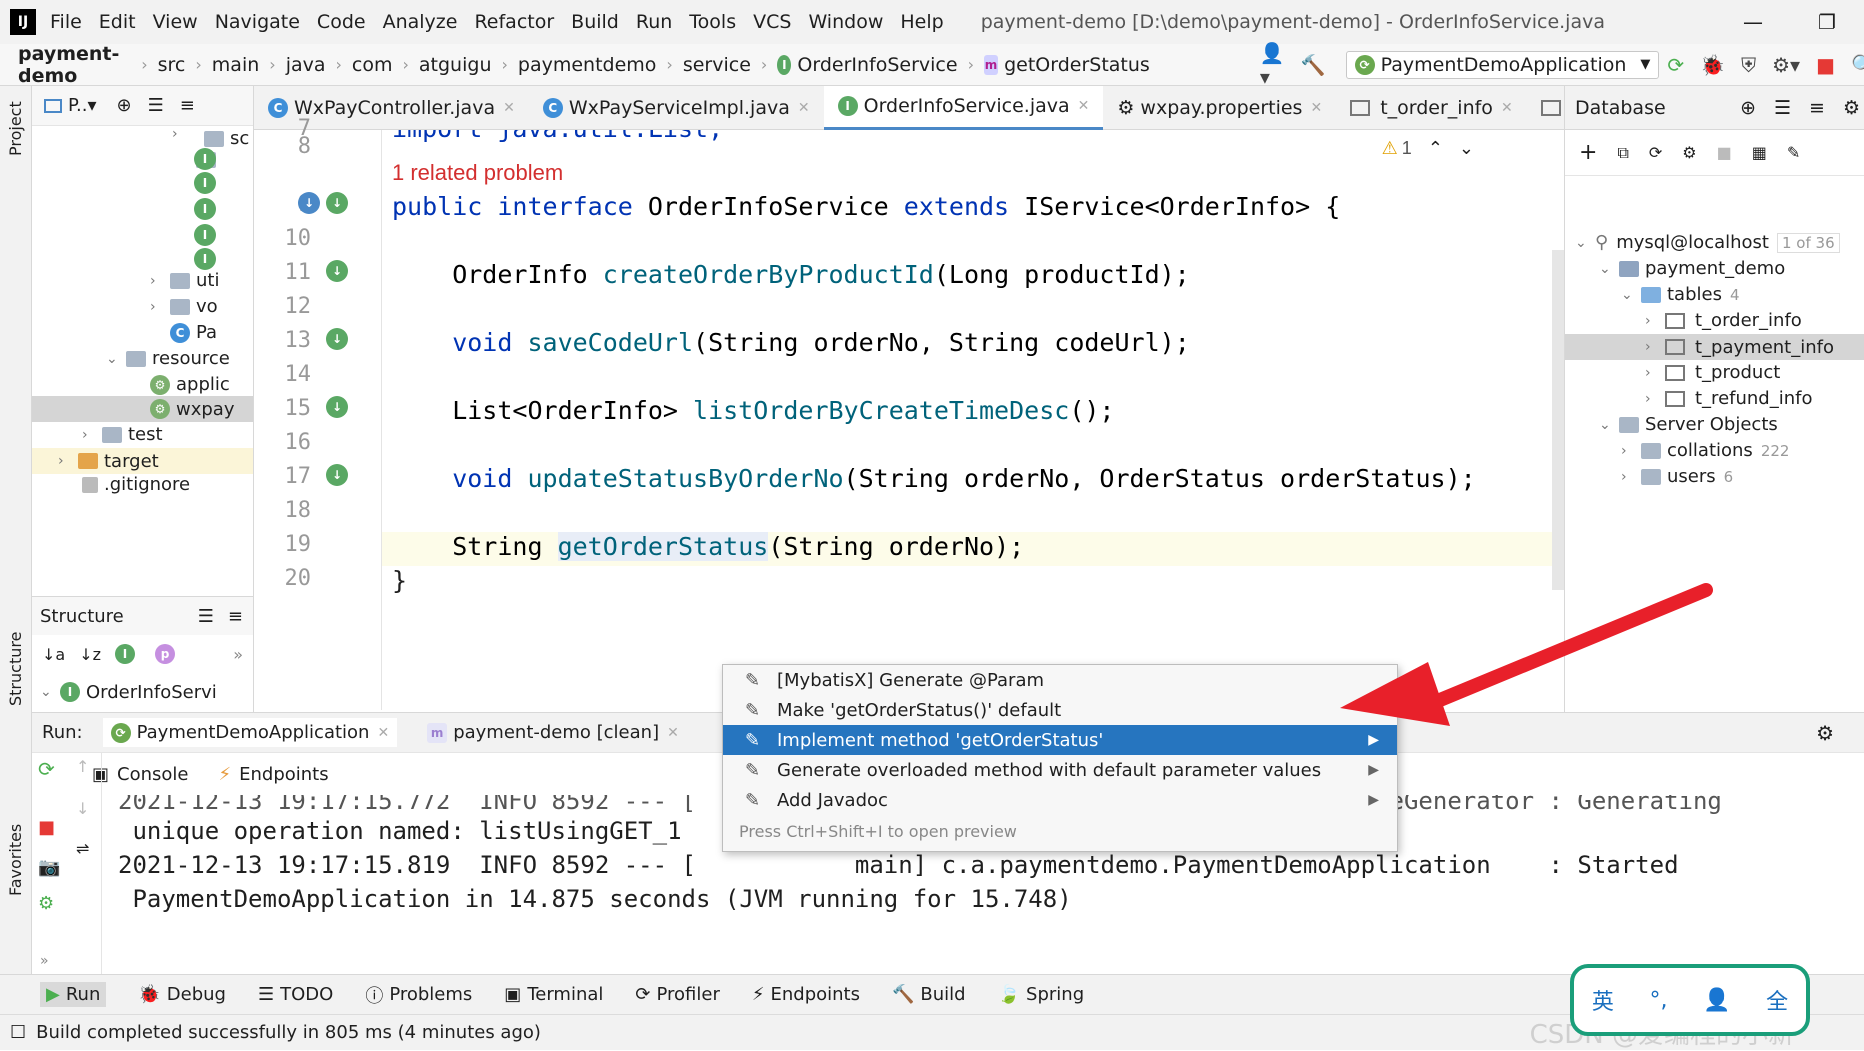 Image resolution: width=1864 pixels, height=1051 pixels. What do you see at coordinates (1466, 148) in the screenshot?
I see `next-problem-icon: ⌄` at bounding box center [1466, 148].